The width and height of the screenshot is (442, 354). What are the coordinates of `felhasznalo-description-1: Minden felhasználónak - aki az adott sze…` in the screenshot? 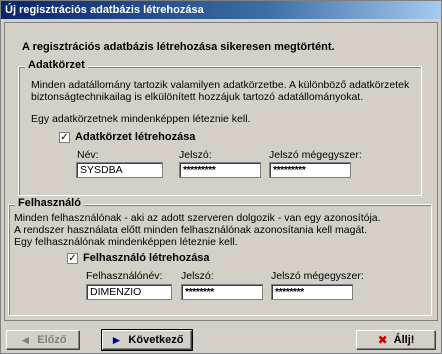 It's located at (197, 218).